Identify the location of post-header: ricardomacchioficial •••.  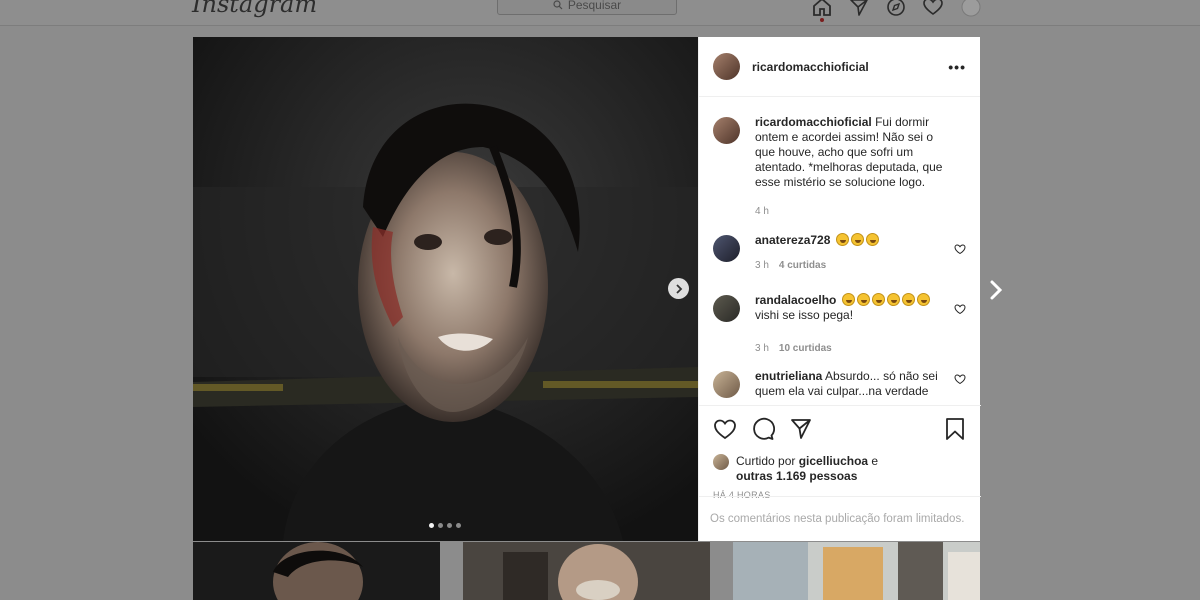
(839, 67).